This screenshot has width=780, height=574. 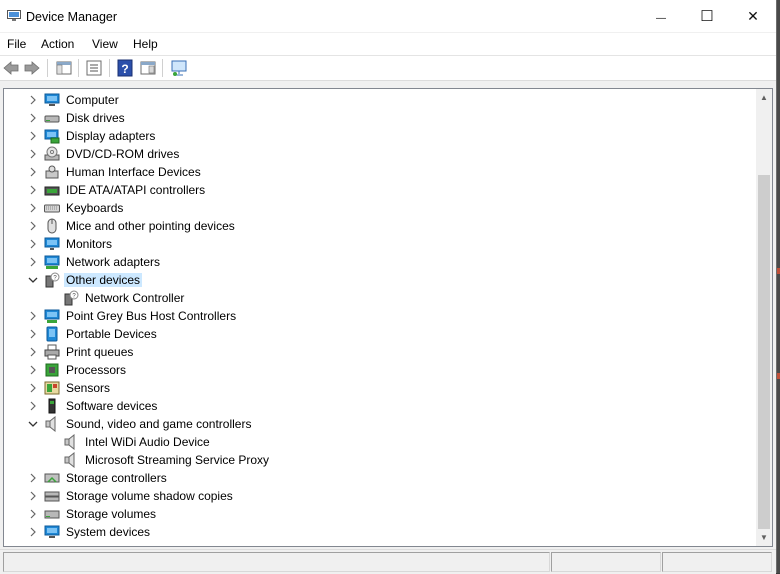 I want to click on status-cell-main, so click(x=276, y=562).